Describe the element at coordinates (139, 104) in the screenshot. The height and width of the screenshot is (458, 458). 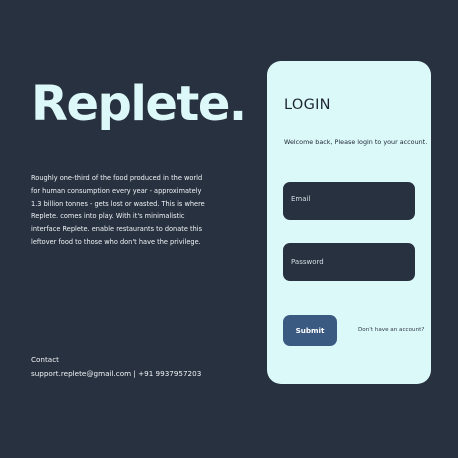
I see `brand-logo-text: Replete.` at that location.